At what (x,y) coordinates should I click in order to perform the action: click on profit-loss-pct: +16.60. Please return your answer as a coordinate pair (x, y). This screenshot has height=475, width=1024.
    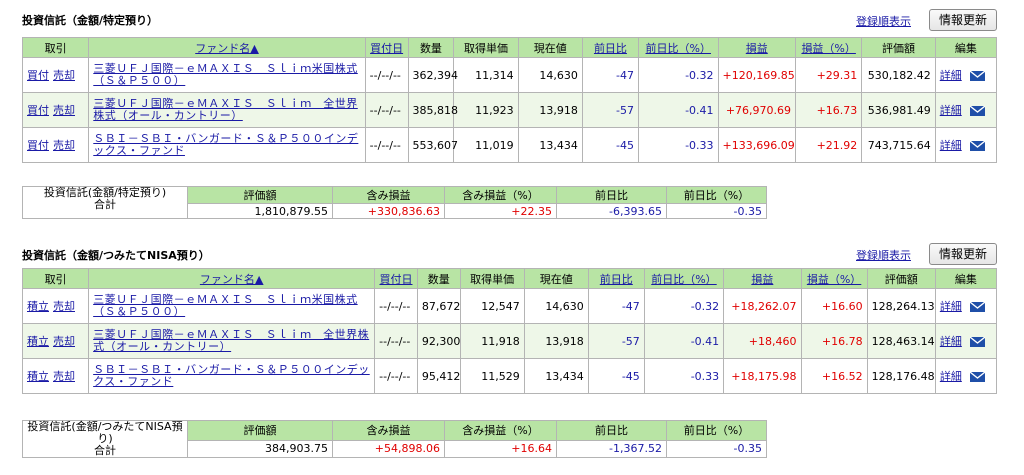
    Looking at the image, I should click on (834, 306).